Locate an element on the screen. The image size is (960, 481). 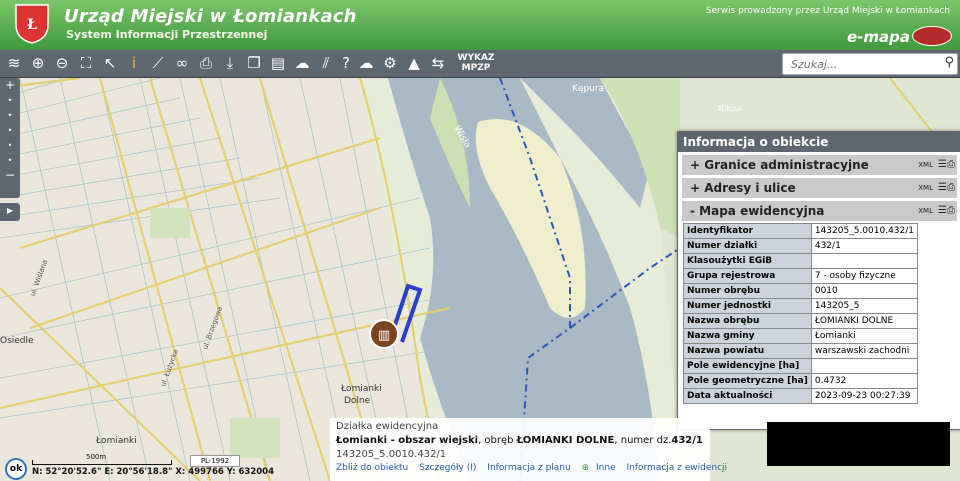
crs-select: PL-1992 is located at coordinates (215, 461).